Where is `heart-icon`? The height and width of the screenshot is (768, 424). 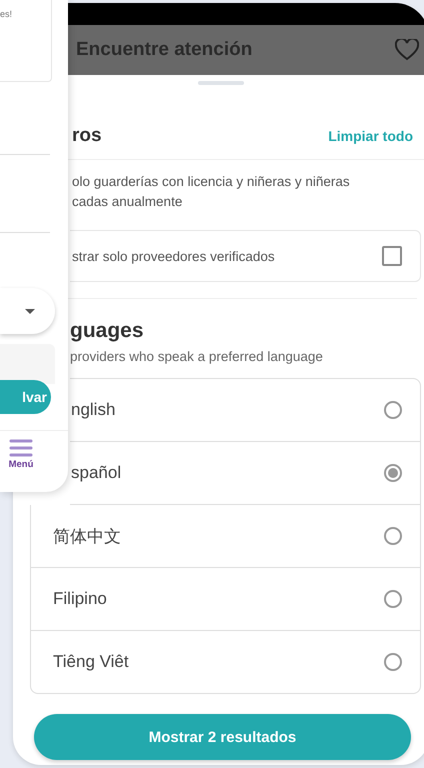
heart-icon is located at coordinates (407, 50).